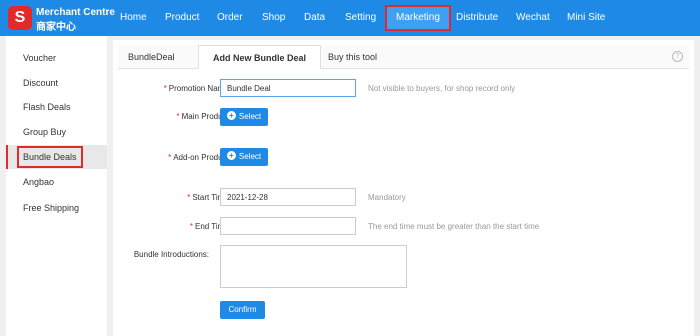  What do you see at coordinates (242, 310) in the screenshot?
I see `confirm-button: Confirm` at bounding box center [242, 310].